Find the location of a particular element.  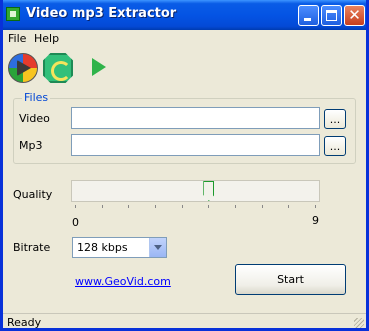

menu-bar: File Help is located at coordinates (184, 39).